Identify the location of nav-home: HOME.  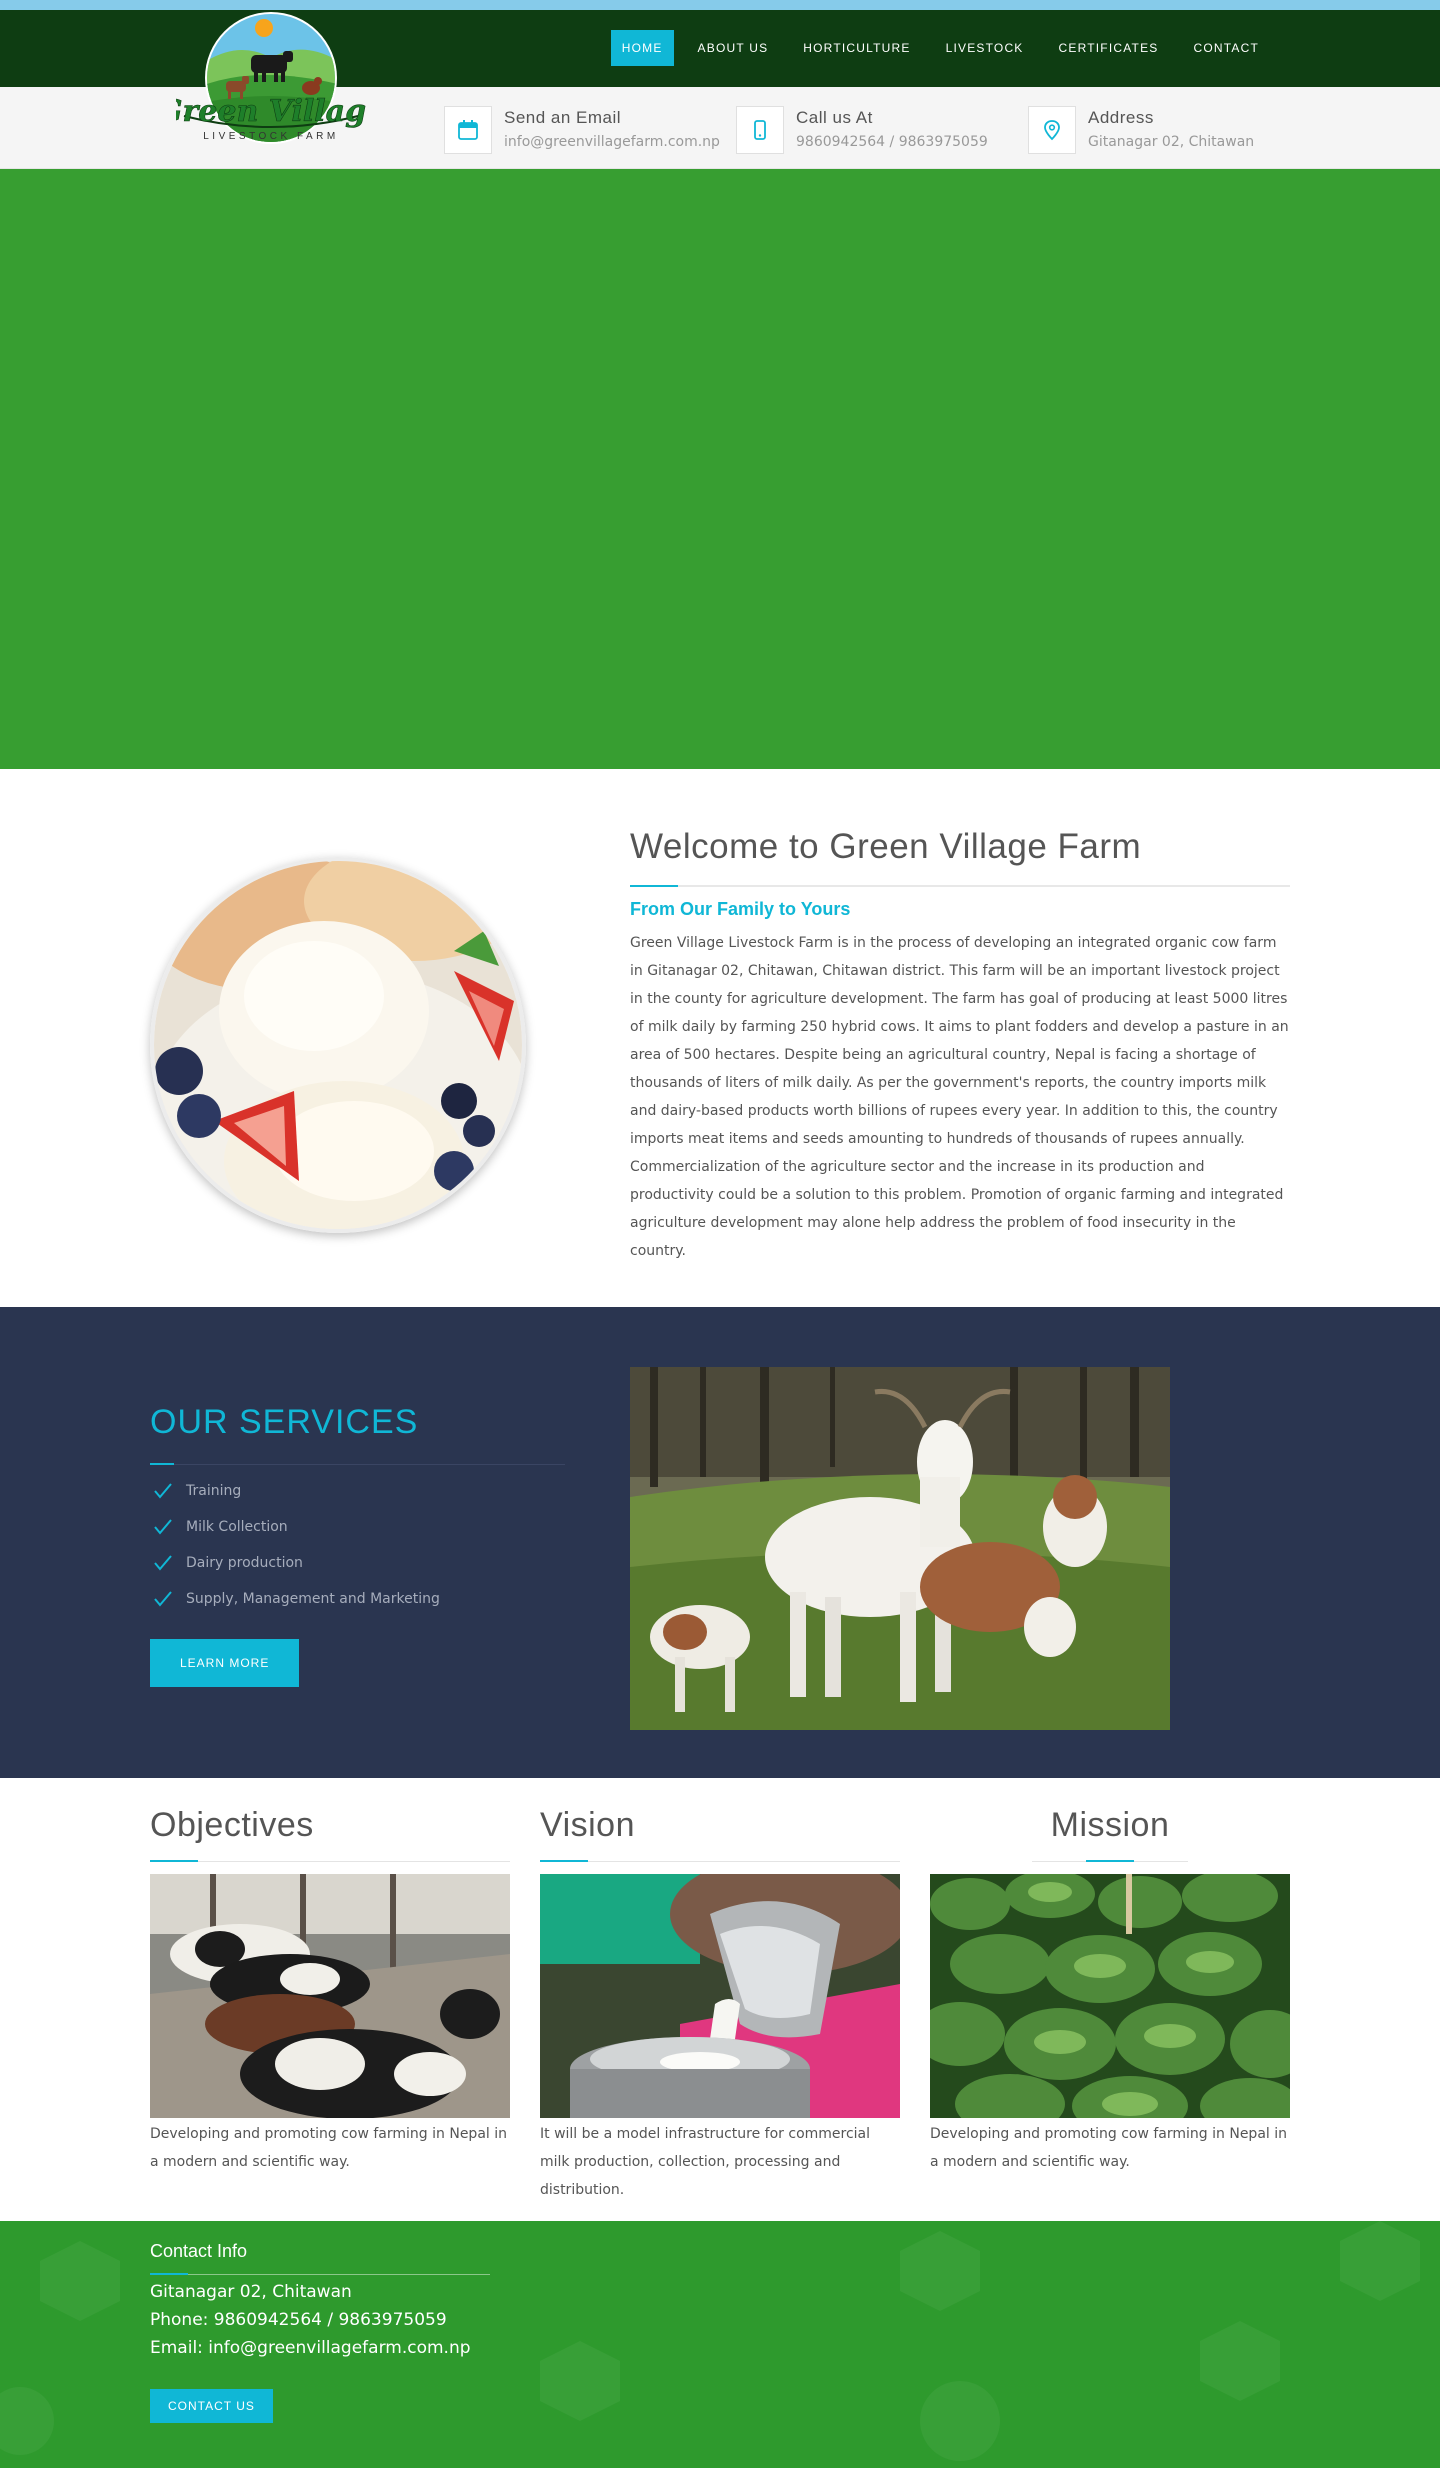
(642, 48).